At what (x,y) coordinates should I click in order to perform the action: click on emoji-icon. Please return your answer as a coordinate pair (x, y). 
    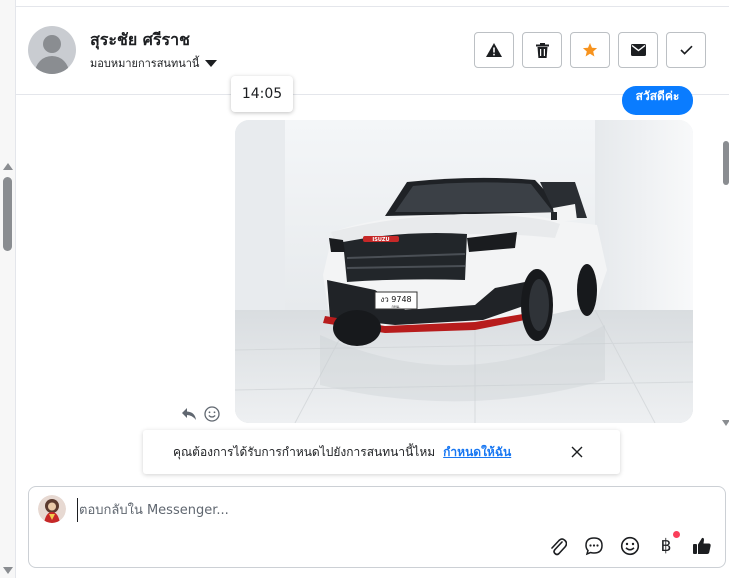
    Looking at the image, I should click on (630, 546).